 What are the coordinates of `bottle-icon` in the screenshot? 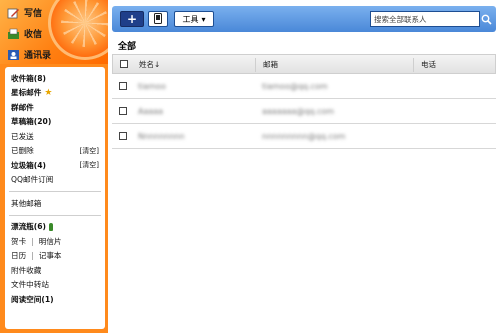 It's located at (51, 226).